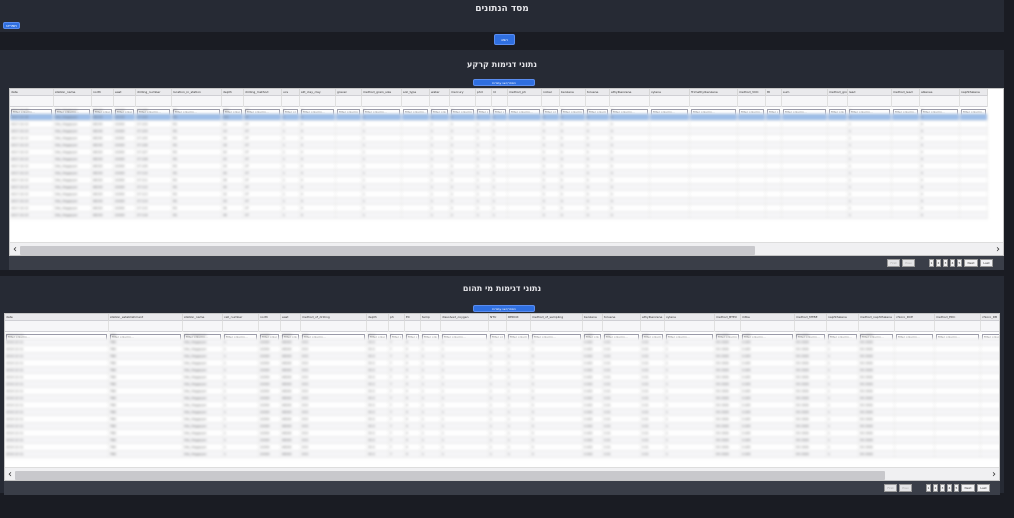 This screenshot has height=518, width=1014. I want to click on water-horizontal-scrollbar: ‹ ›, so click(502, 473).